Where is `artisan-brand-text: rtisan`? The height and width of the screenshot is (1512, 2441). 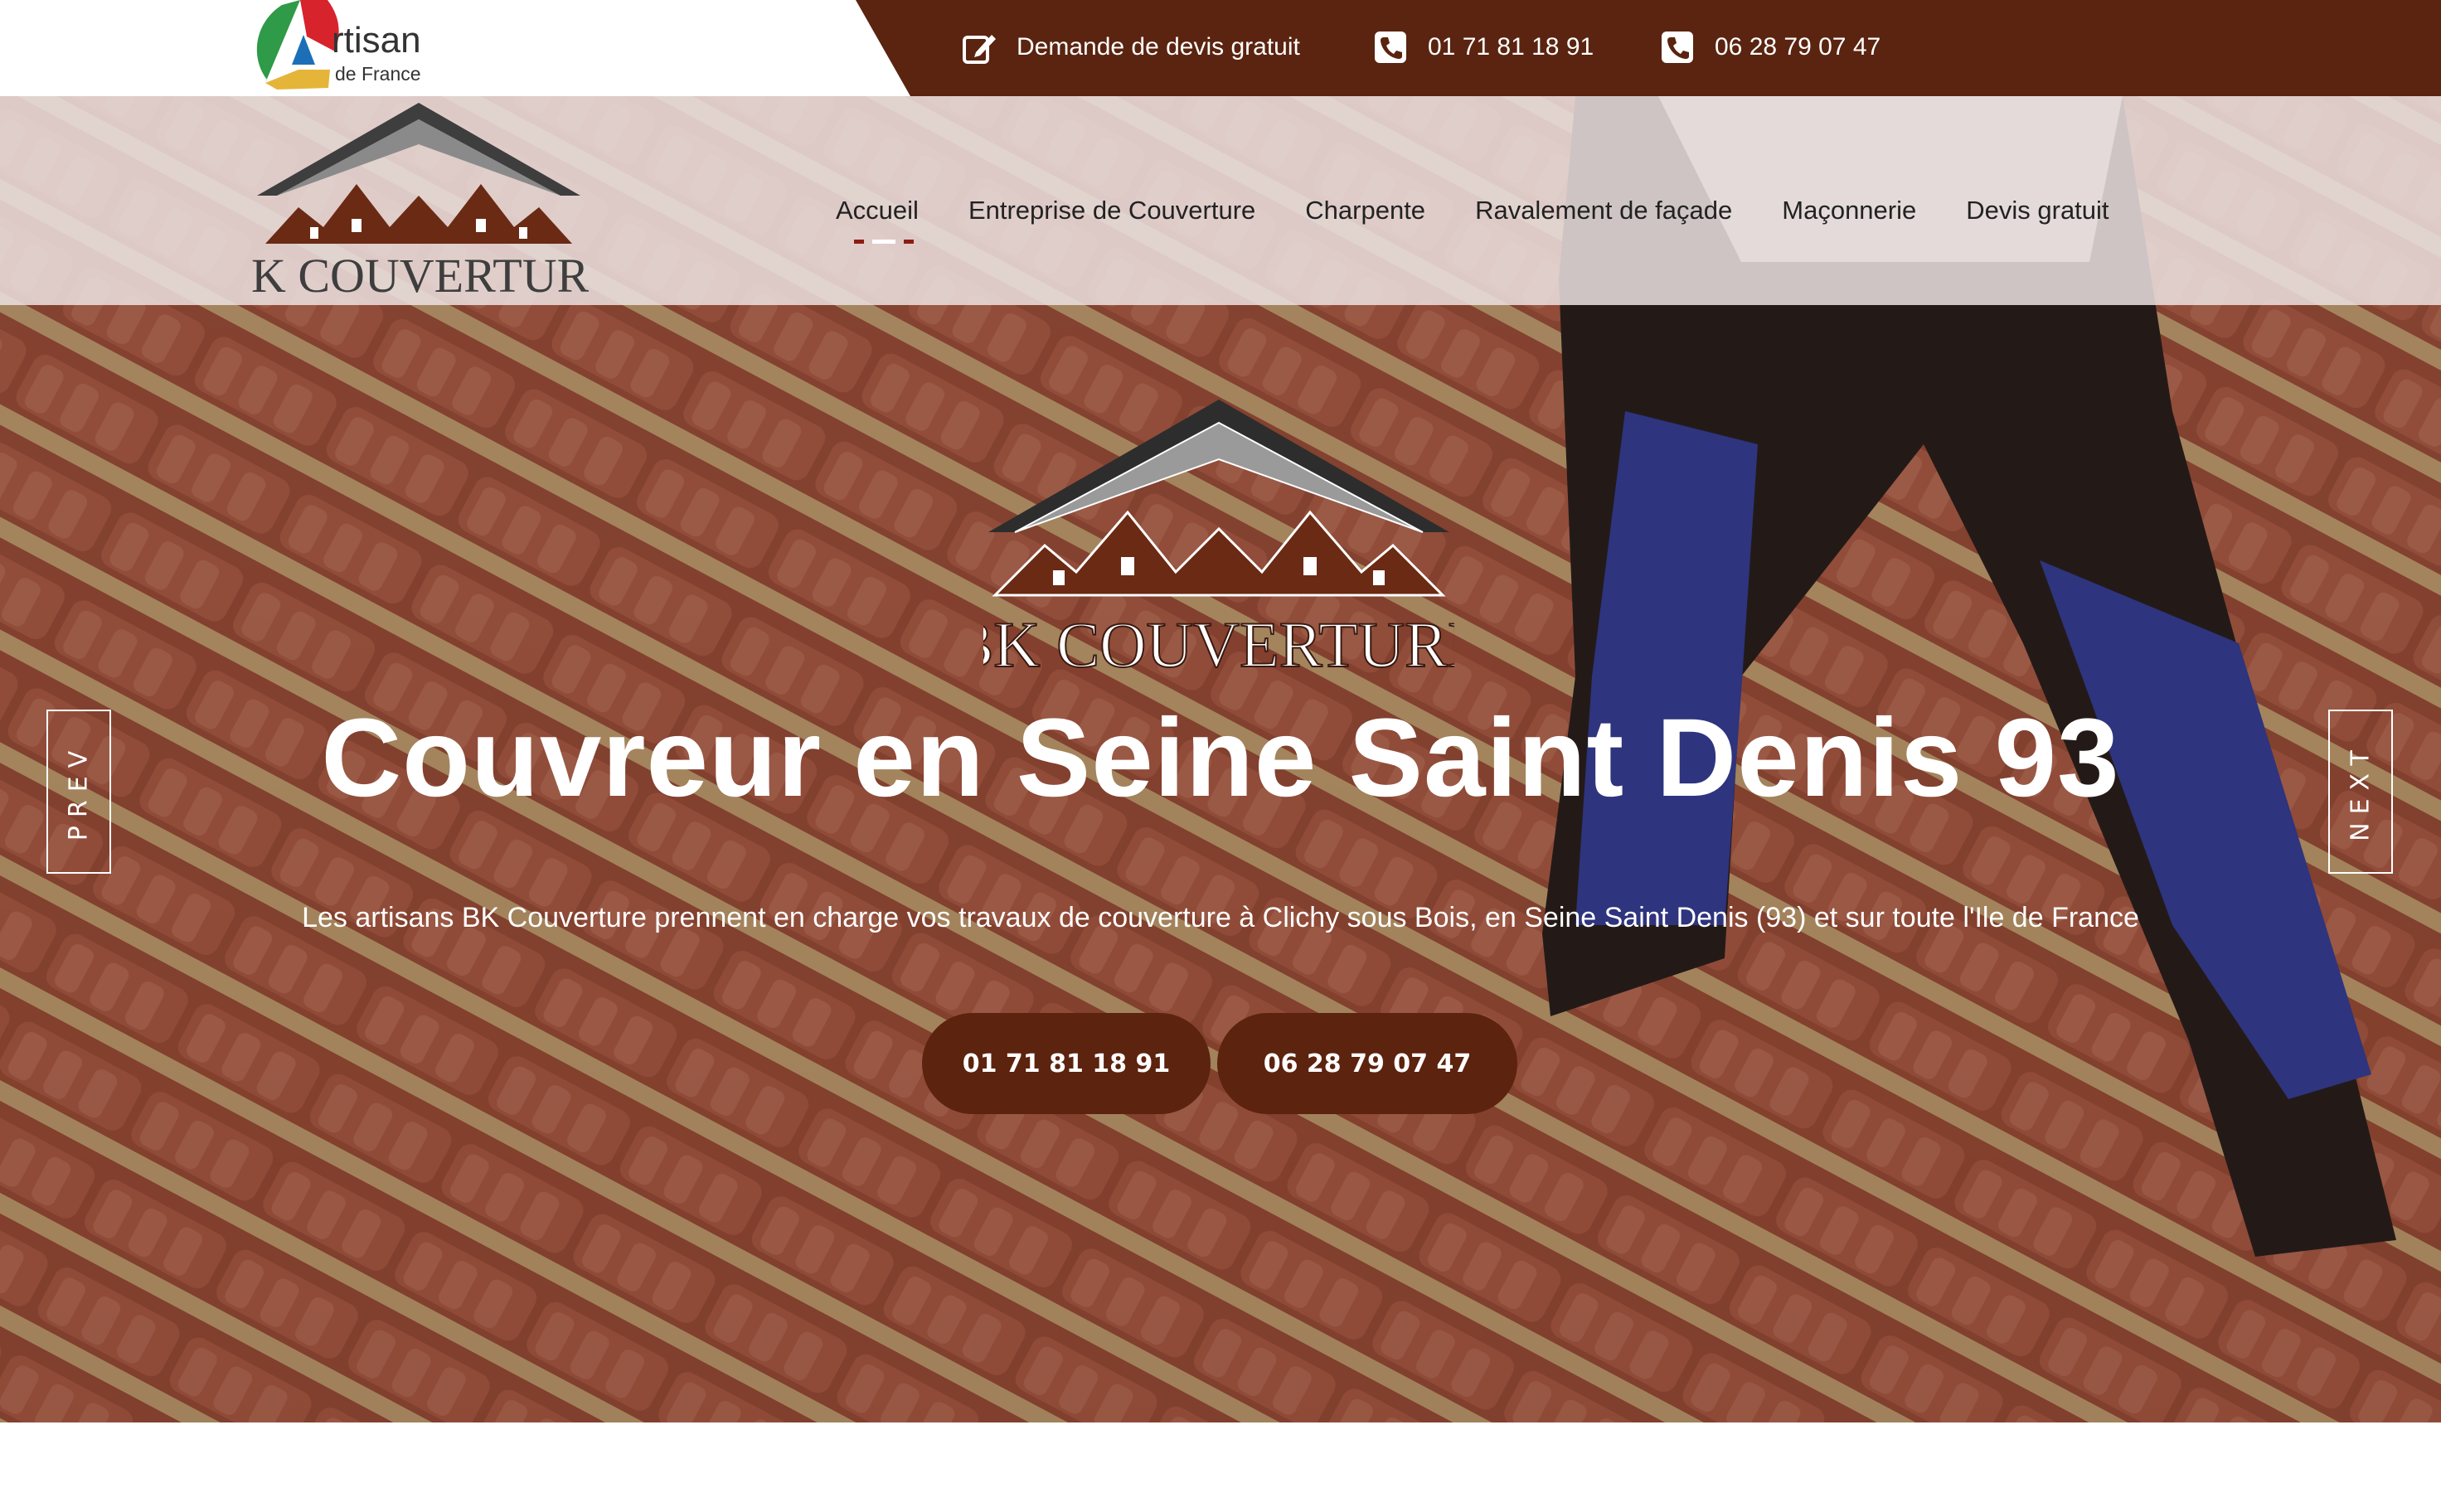 artisan-brand-text: rtisan is located at coordinates (377, 40).